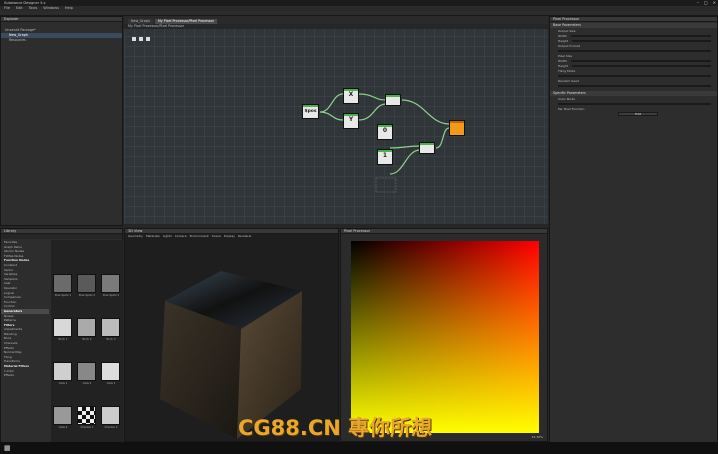 This screenshot has height=454, width=718. Describe the element at coordinates (427, 148) in the screenshot. I see `node-vector-zw` at that location.